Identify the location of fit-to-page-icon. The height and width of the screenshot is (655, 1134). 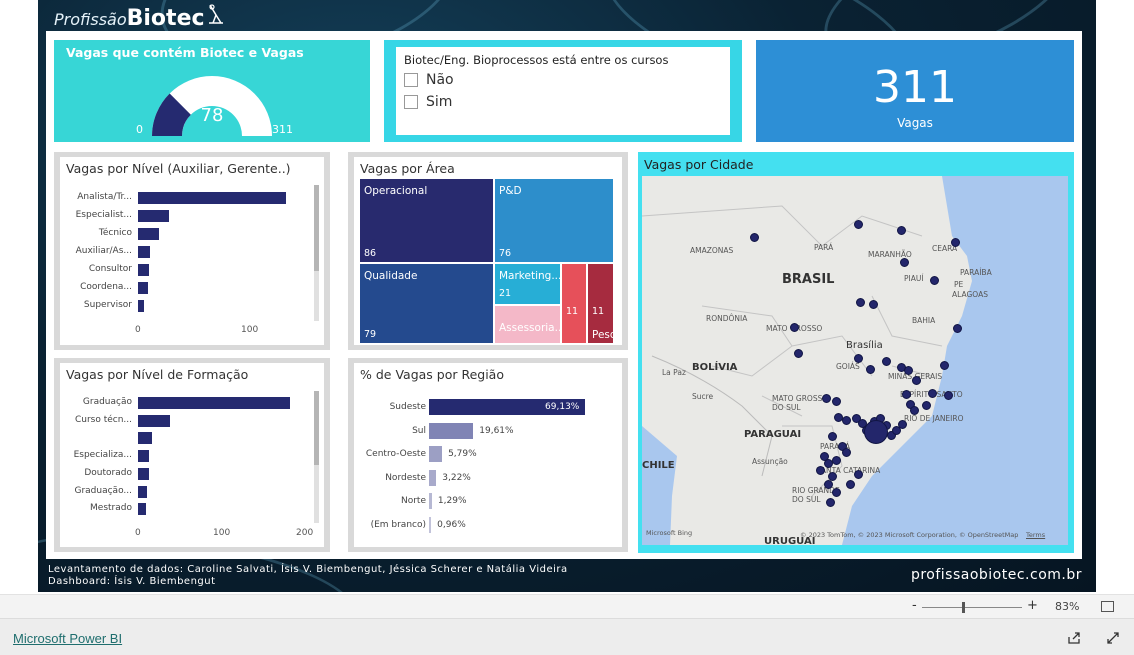
(1107, 606).